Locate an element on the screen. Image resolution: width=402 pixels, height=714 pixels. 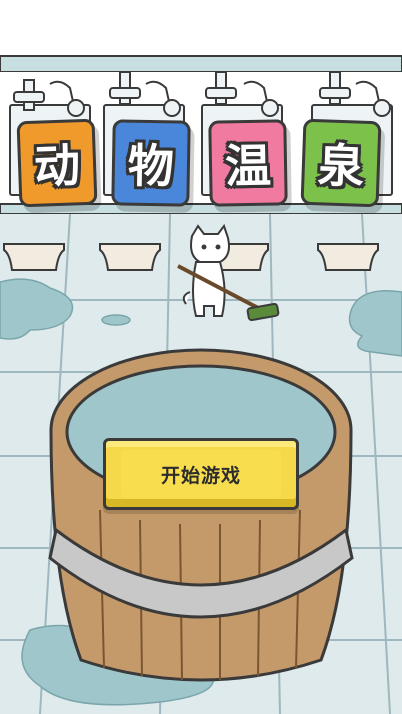
start-game-label: 开始游戏 is located at coordinates (200, 475).